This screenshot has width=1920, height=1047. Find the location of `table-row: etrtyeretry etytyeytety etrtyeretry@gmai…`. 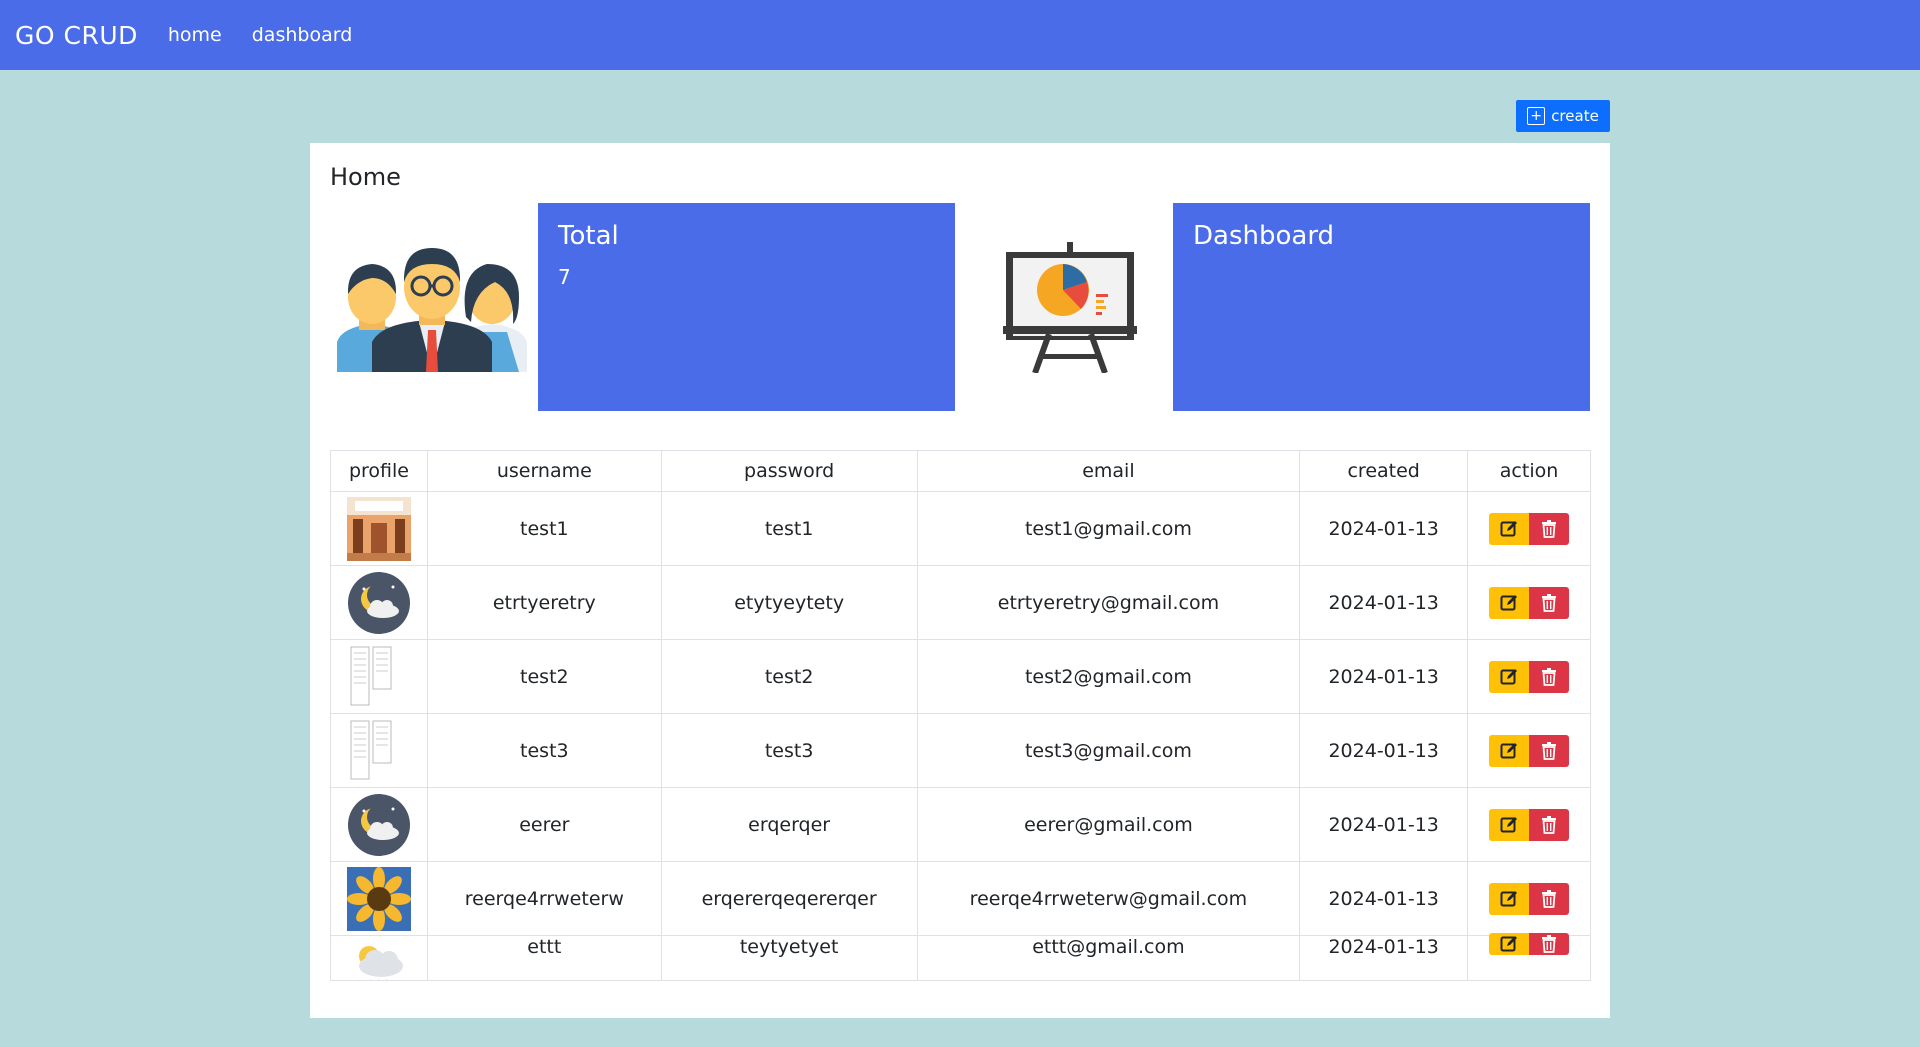

table-row: etrtyeretry etytyeytety etrtyeretry@gmai… is located at coordinates (960, 602).